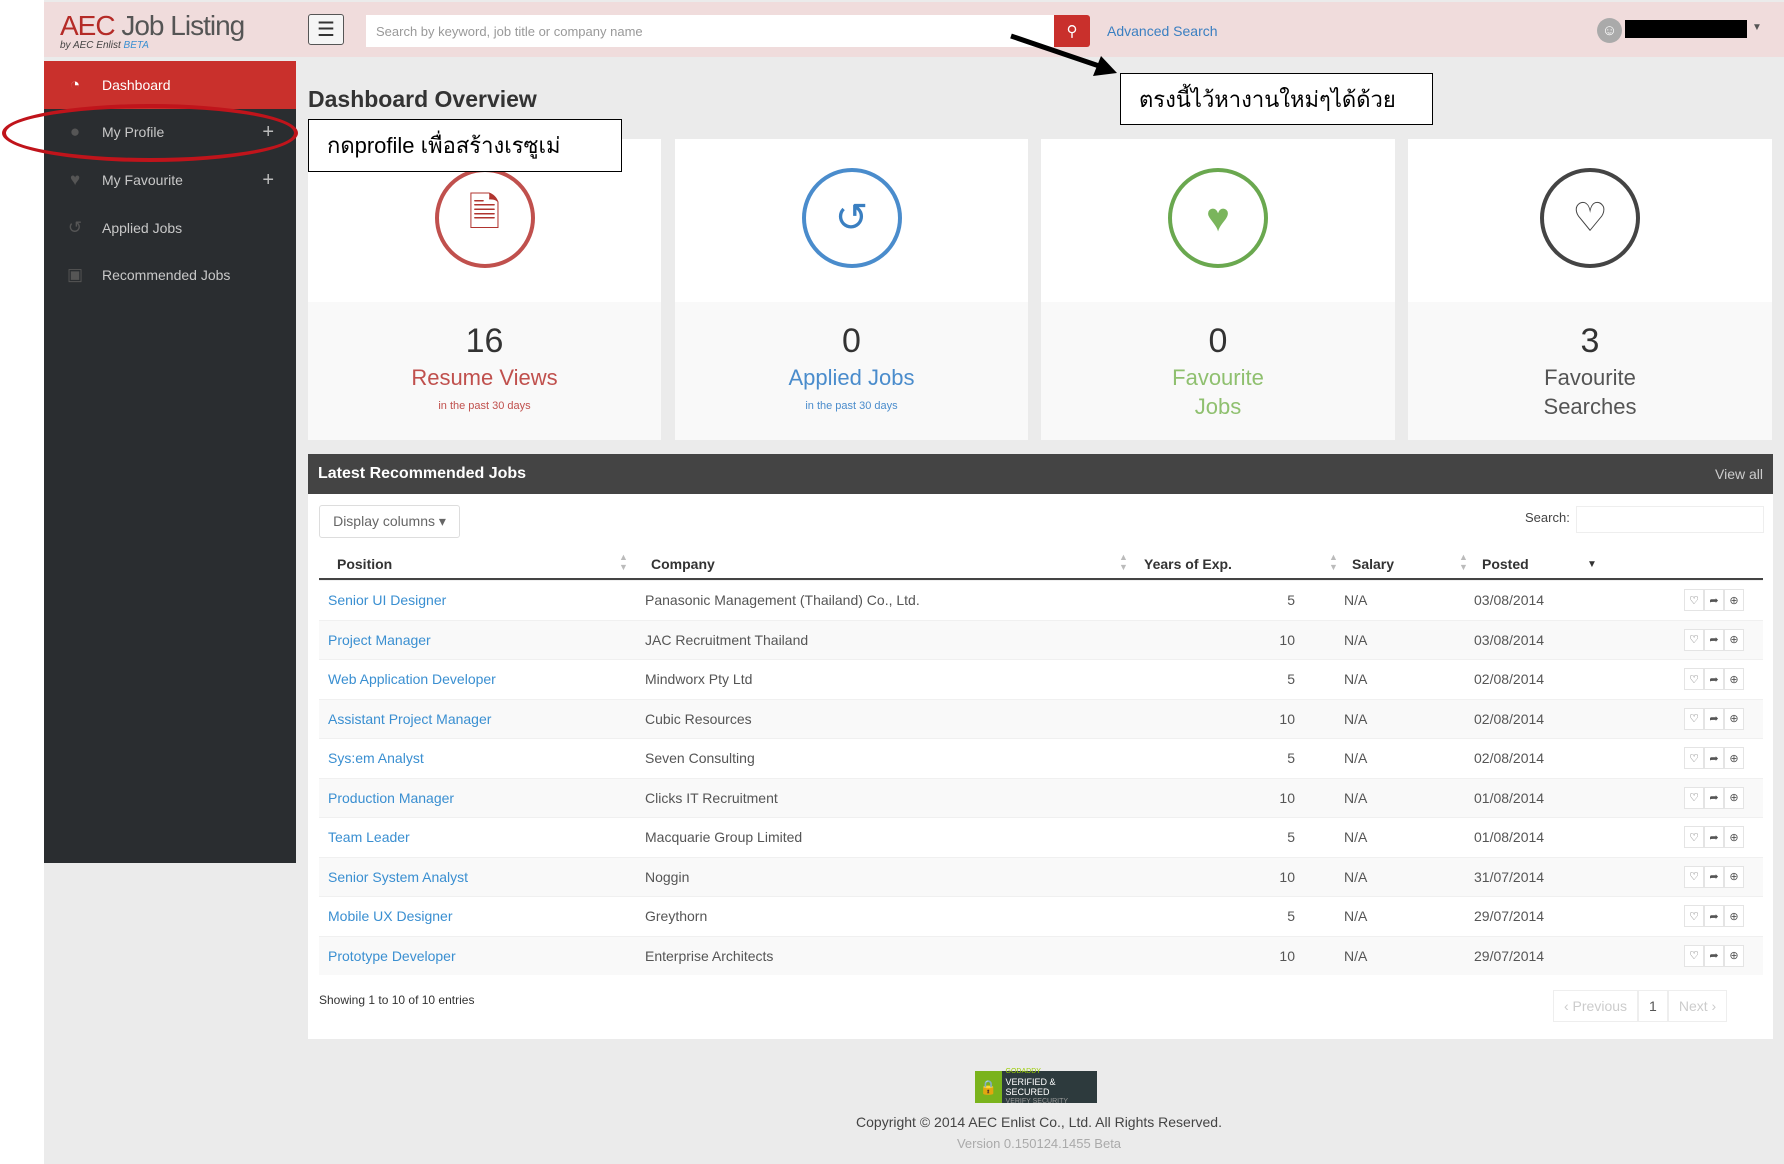  I want to click on column-header-position: Position, so click(364, 564).